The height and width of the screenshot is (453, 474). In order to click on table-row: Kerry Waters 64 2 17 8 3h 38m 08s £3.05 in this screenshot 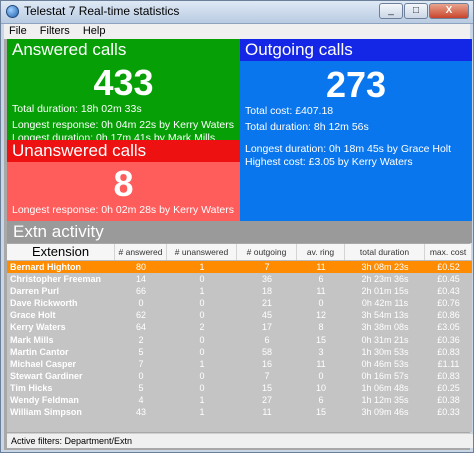, I will do `click(239, 327)`.